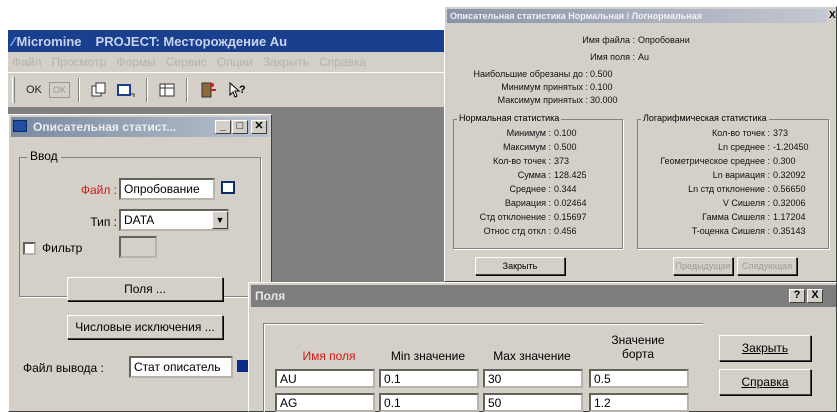  I want to click on project-title: PROJECT: Месторождение Au, so click(191, 41).